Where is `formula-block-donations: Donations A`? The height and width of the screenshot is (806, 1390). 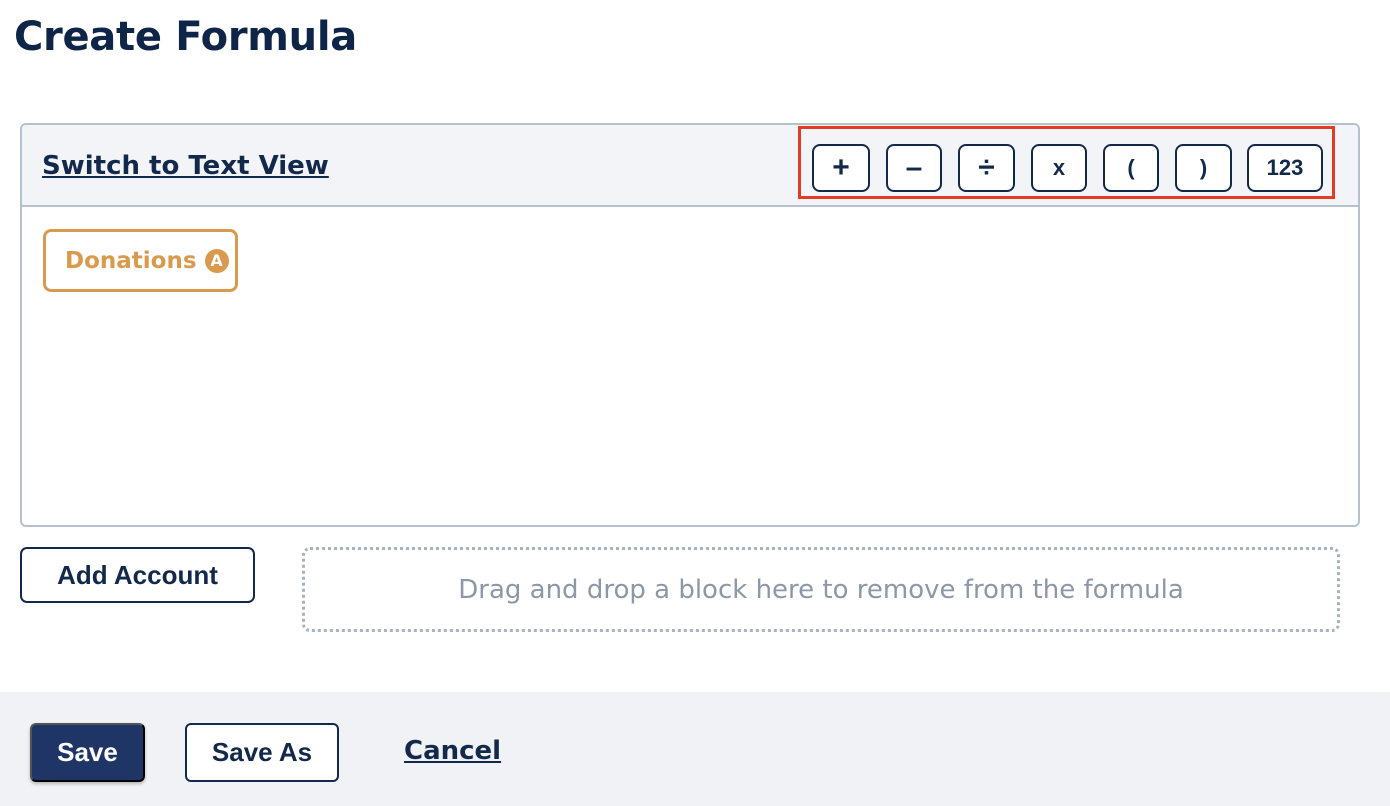
formula-block-donations: Donations A is located at coordinates (140, 260).